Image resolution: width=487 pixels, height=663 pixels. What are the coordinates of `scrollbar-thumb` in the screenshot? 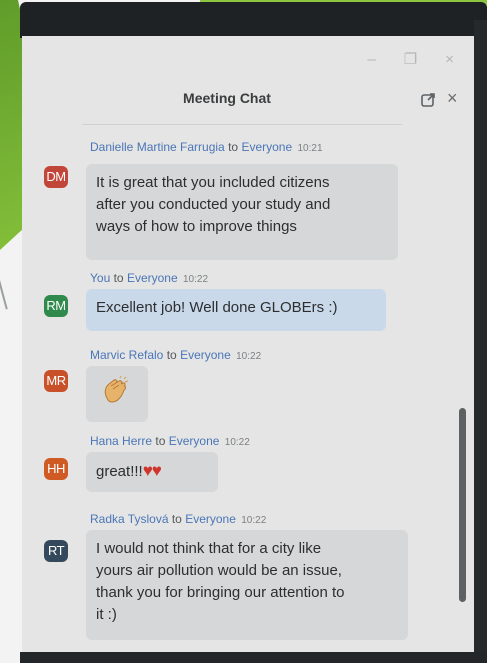 It's located at (462, 505).